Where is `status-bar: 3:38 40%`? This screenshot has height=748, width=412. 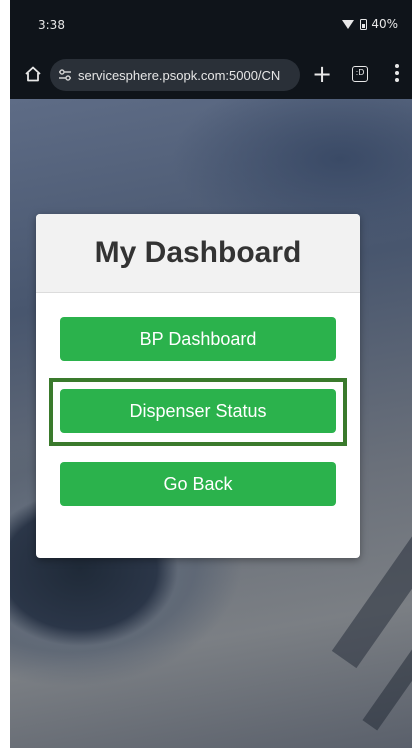 status-bar: 3:38 40% is located at coordinates (211, 26).